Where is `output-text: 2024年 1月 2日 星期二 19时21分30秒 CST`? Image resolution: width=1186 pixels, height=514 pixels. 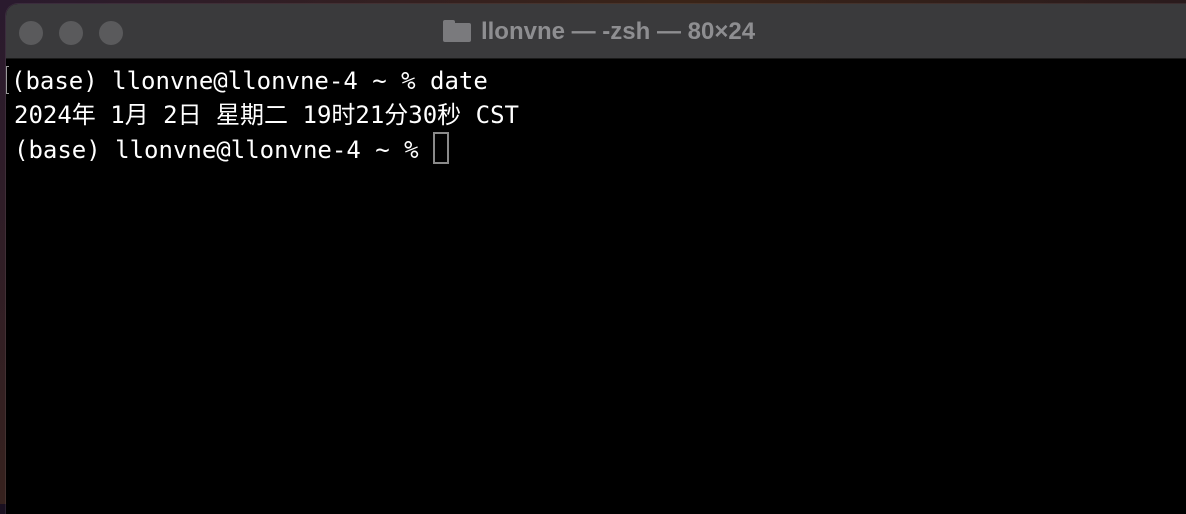
output-text: 2024年 1月 2日 星期二 19时21分30秒 CST is located at coordinates (266, 115).